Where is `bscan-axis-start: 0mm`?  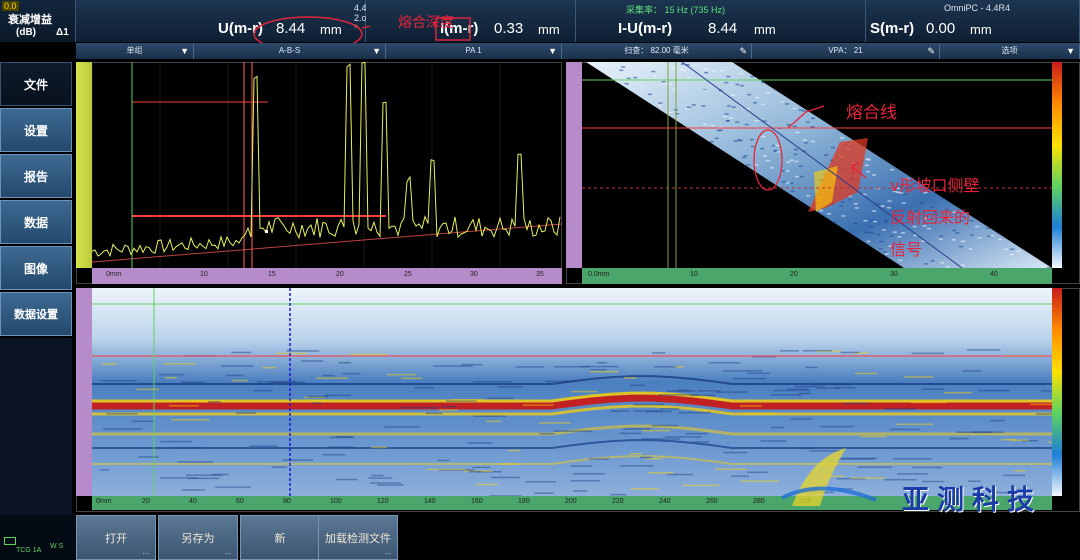 bscan-axis-start: 0mm is located at coordinates (104, 501).